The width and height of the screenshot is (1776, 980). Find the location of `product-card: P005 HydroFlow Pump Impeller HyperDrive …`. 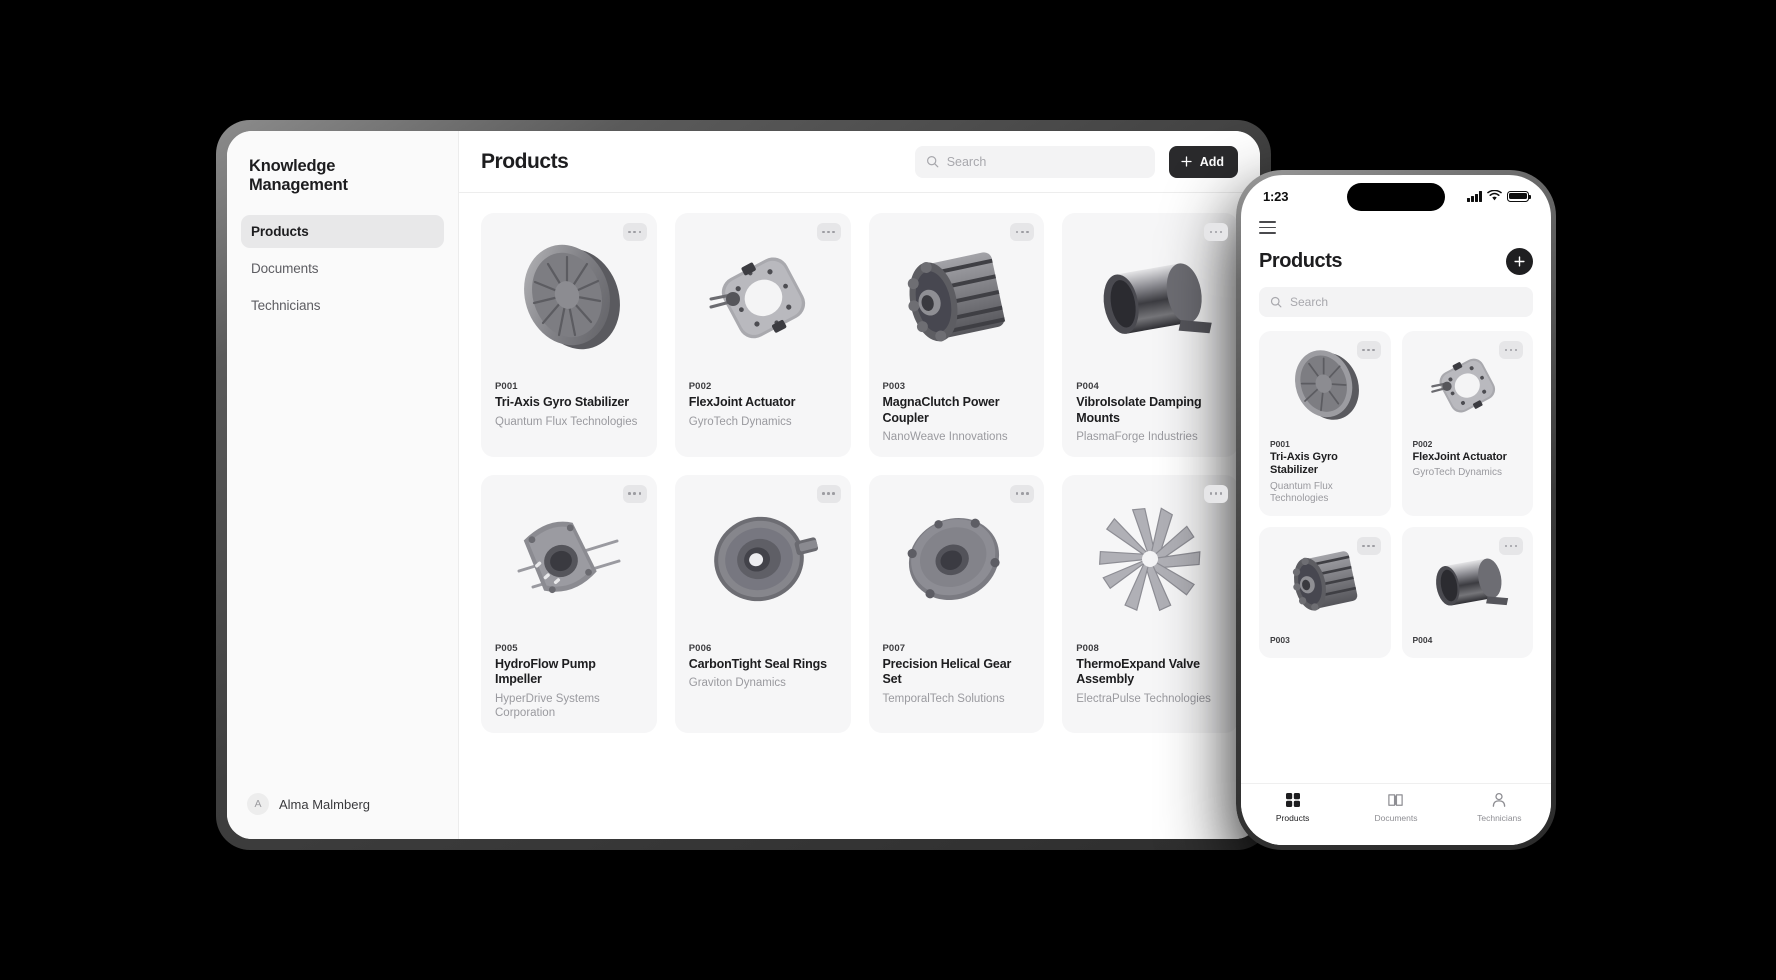

product-card: P005 HydroFlow Pump Impeller HyperDrive … is located at coordinates (569, 603).